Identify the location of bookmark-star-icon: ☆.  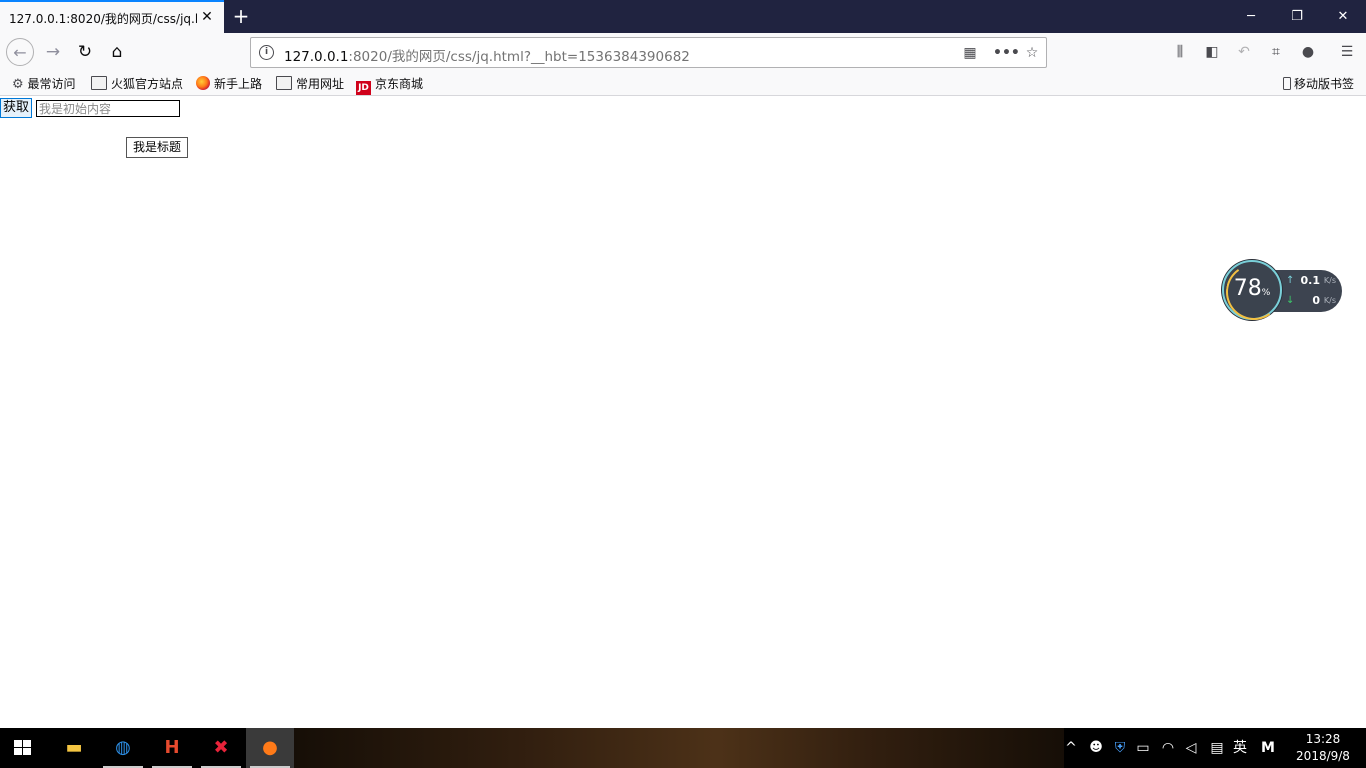
(1032, 53).